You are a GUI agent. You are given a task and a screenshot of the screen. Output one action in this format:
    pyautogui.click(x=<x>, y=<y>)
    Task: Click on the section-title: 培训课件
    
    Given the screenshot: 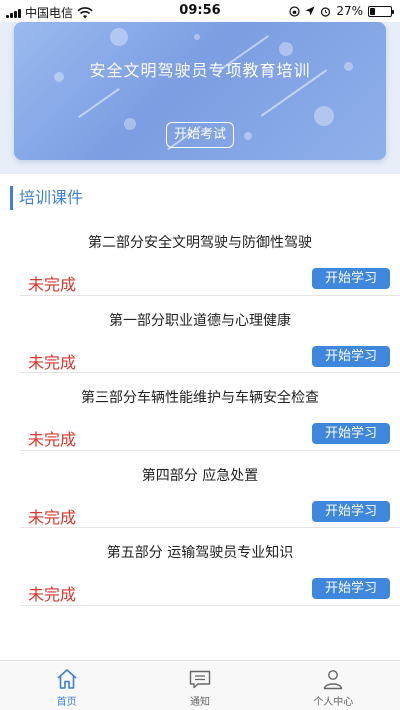 What is the action you would take?
    pyautogui.click(x=46, y=198)
    